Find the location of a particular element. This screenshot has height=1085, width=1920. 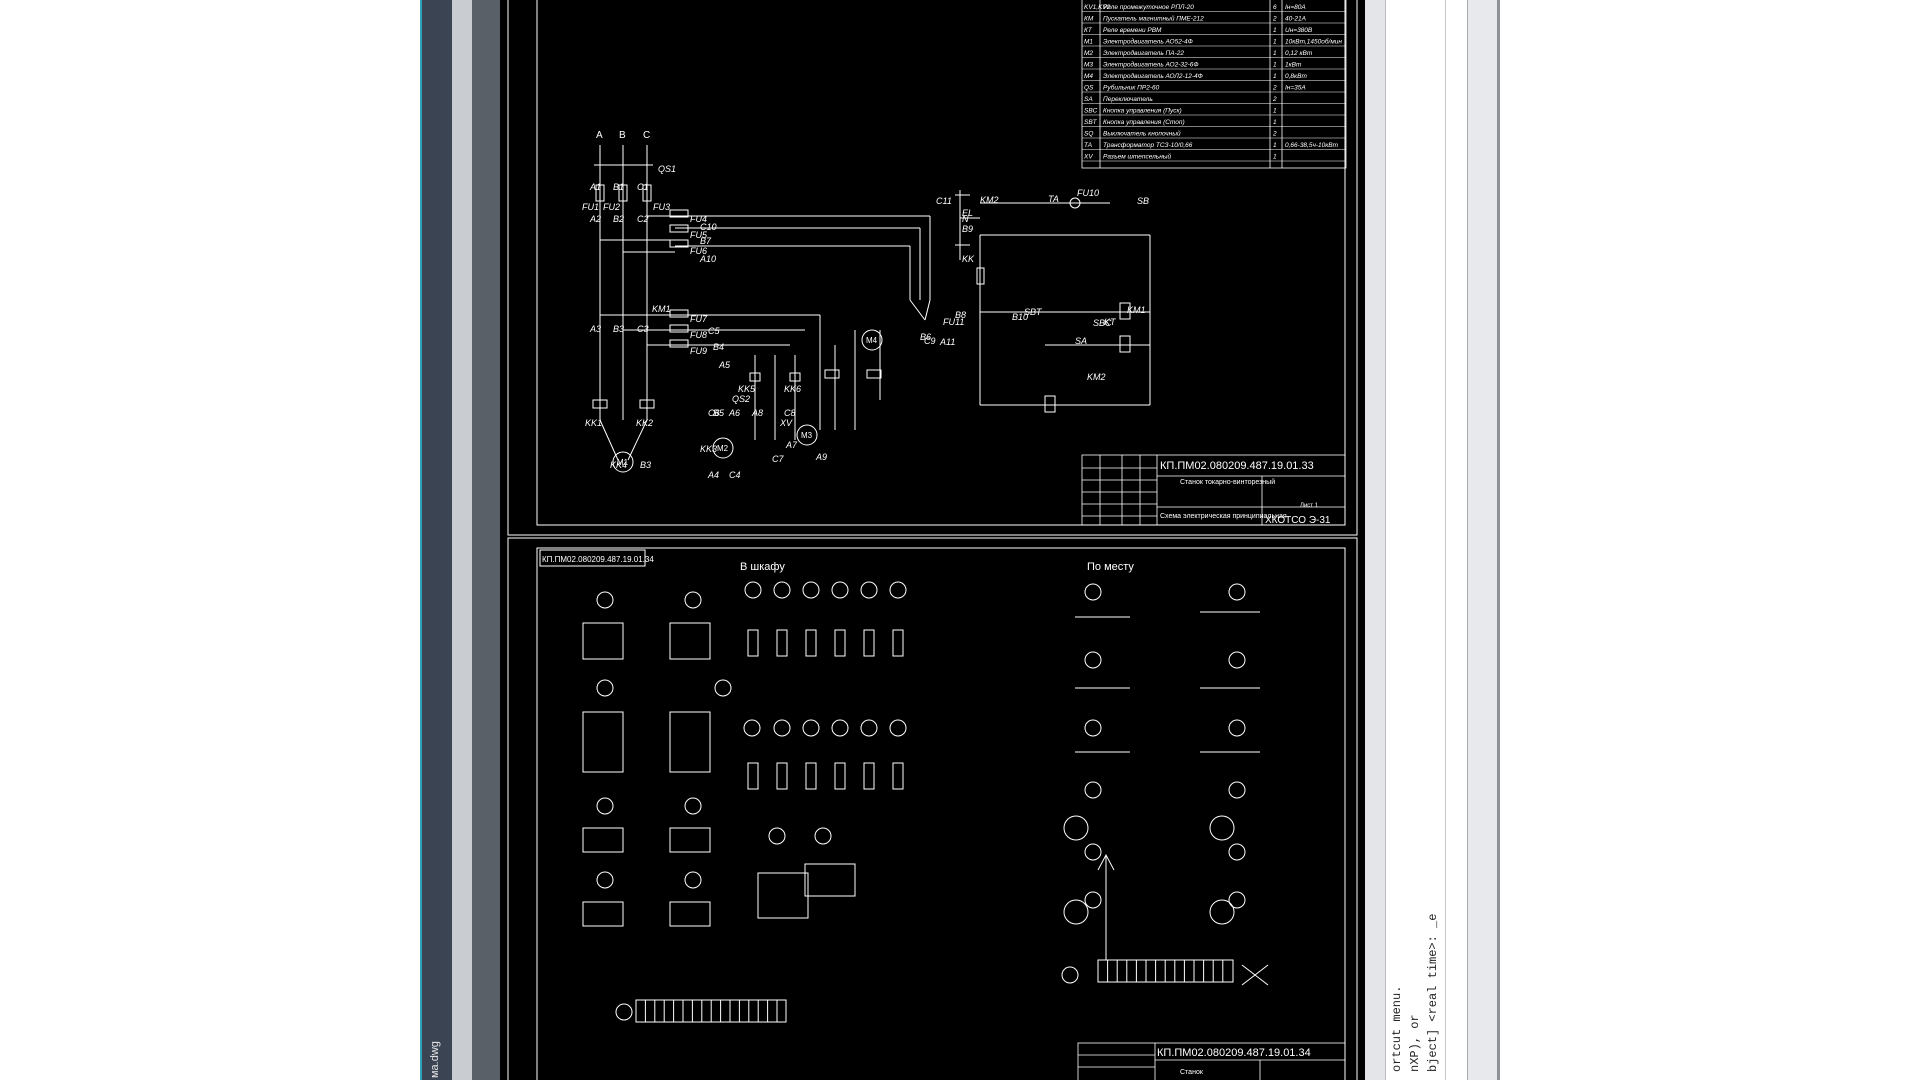

phase-c-label: C is located at coordinates (646, 135).